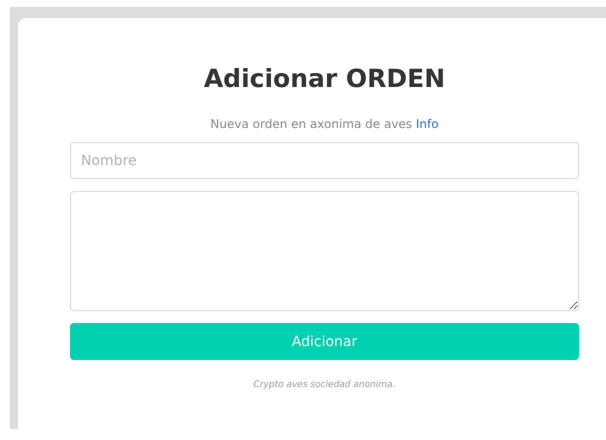 This screenshot has width=606, height=440. Describe the element at coordinates (325, 79) in the screenshot. I see `form-title: Adicionar ORDEN` at that location.